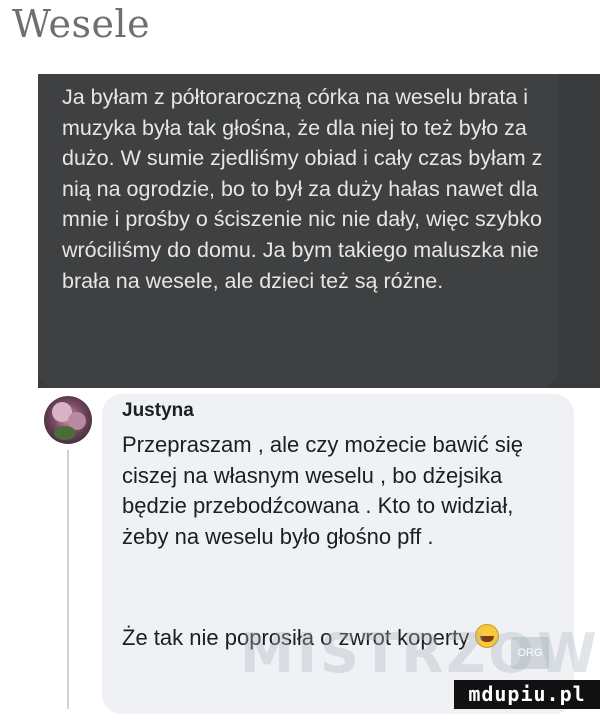 The width and height of the screenshot is (600, 714). What do you see at coordinates (530, 653) in the screenshot?
I see `watermark-badge: ORG` at bounding box center [530, 653].